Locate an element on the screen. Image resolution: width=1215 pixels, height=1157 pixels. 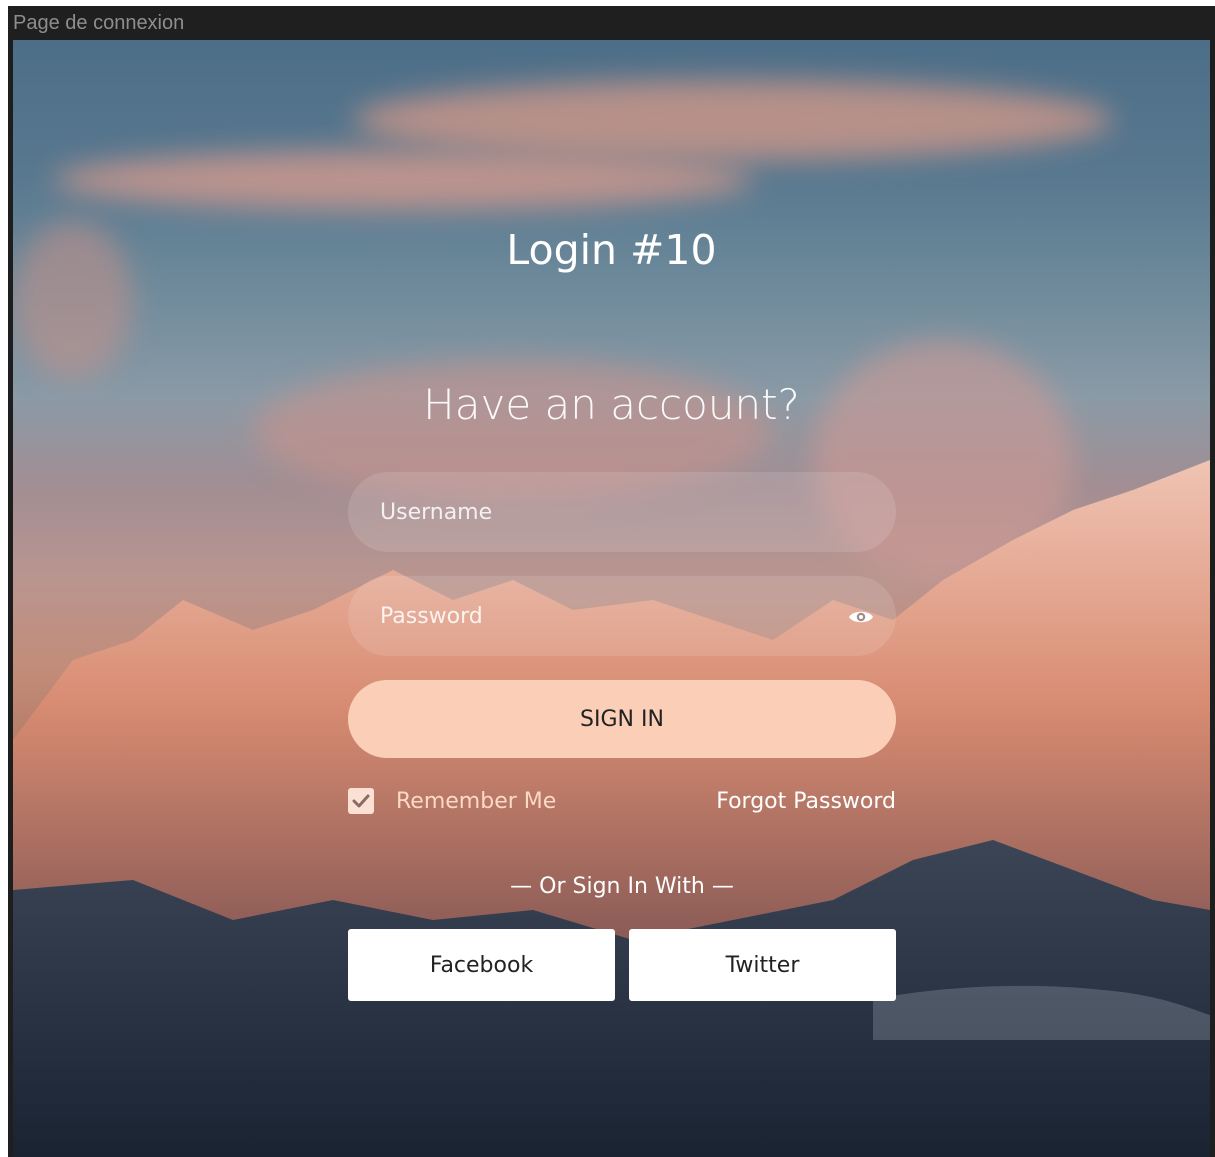
remember-me-checkbox: Remember Me is located at coordinates (452, 801).